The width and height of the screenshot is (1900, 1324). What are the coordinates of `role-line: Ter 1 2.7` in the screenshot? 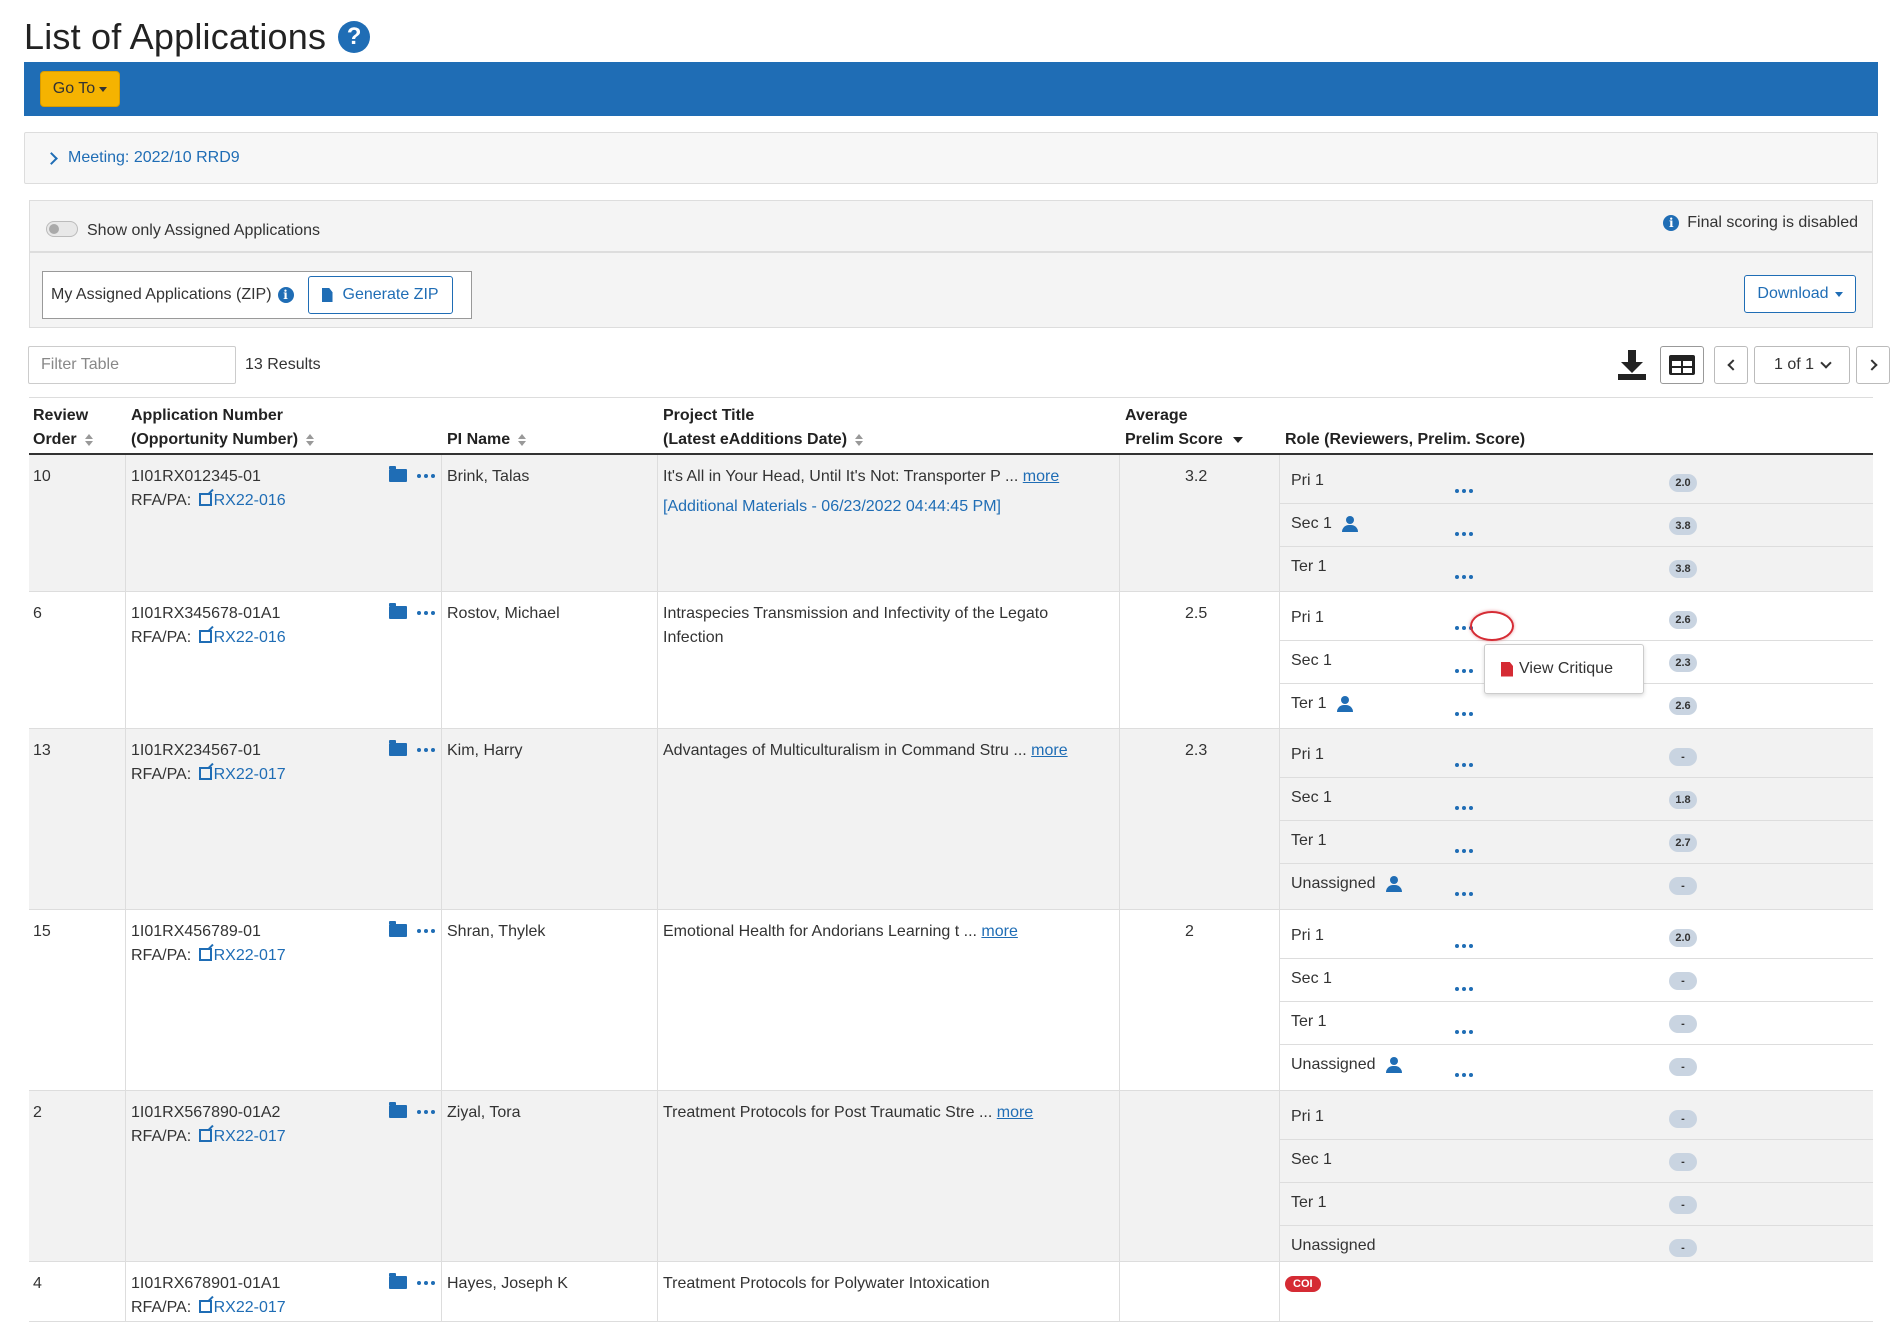 It's located at (1576, 842).